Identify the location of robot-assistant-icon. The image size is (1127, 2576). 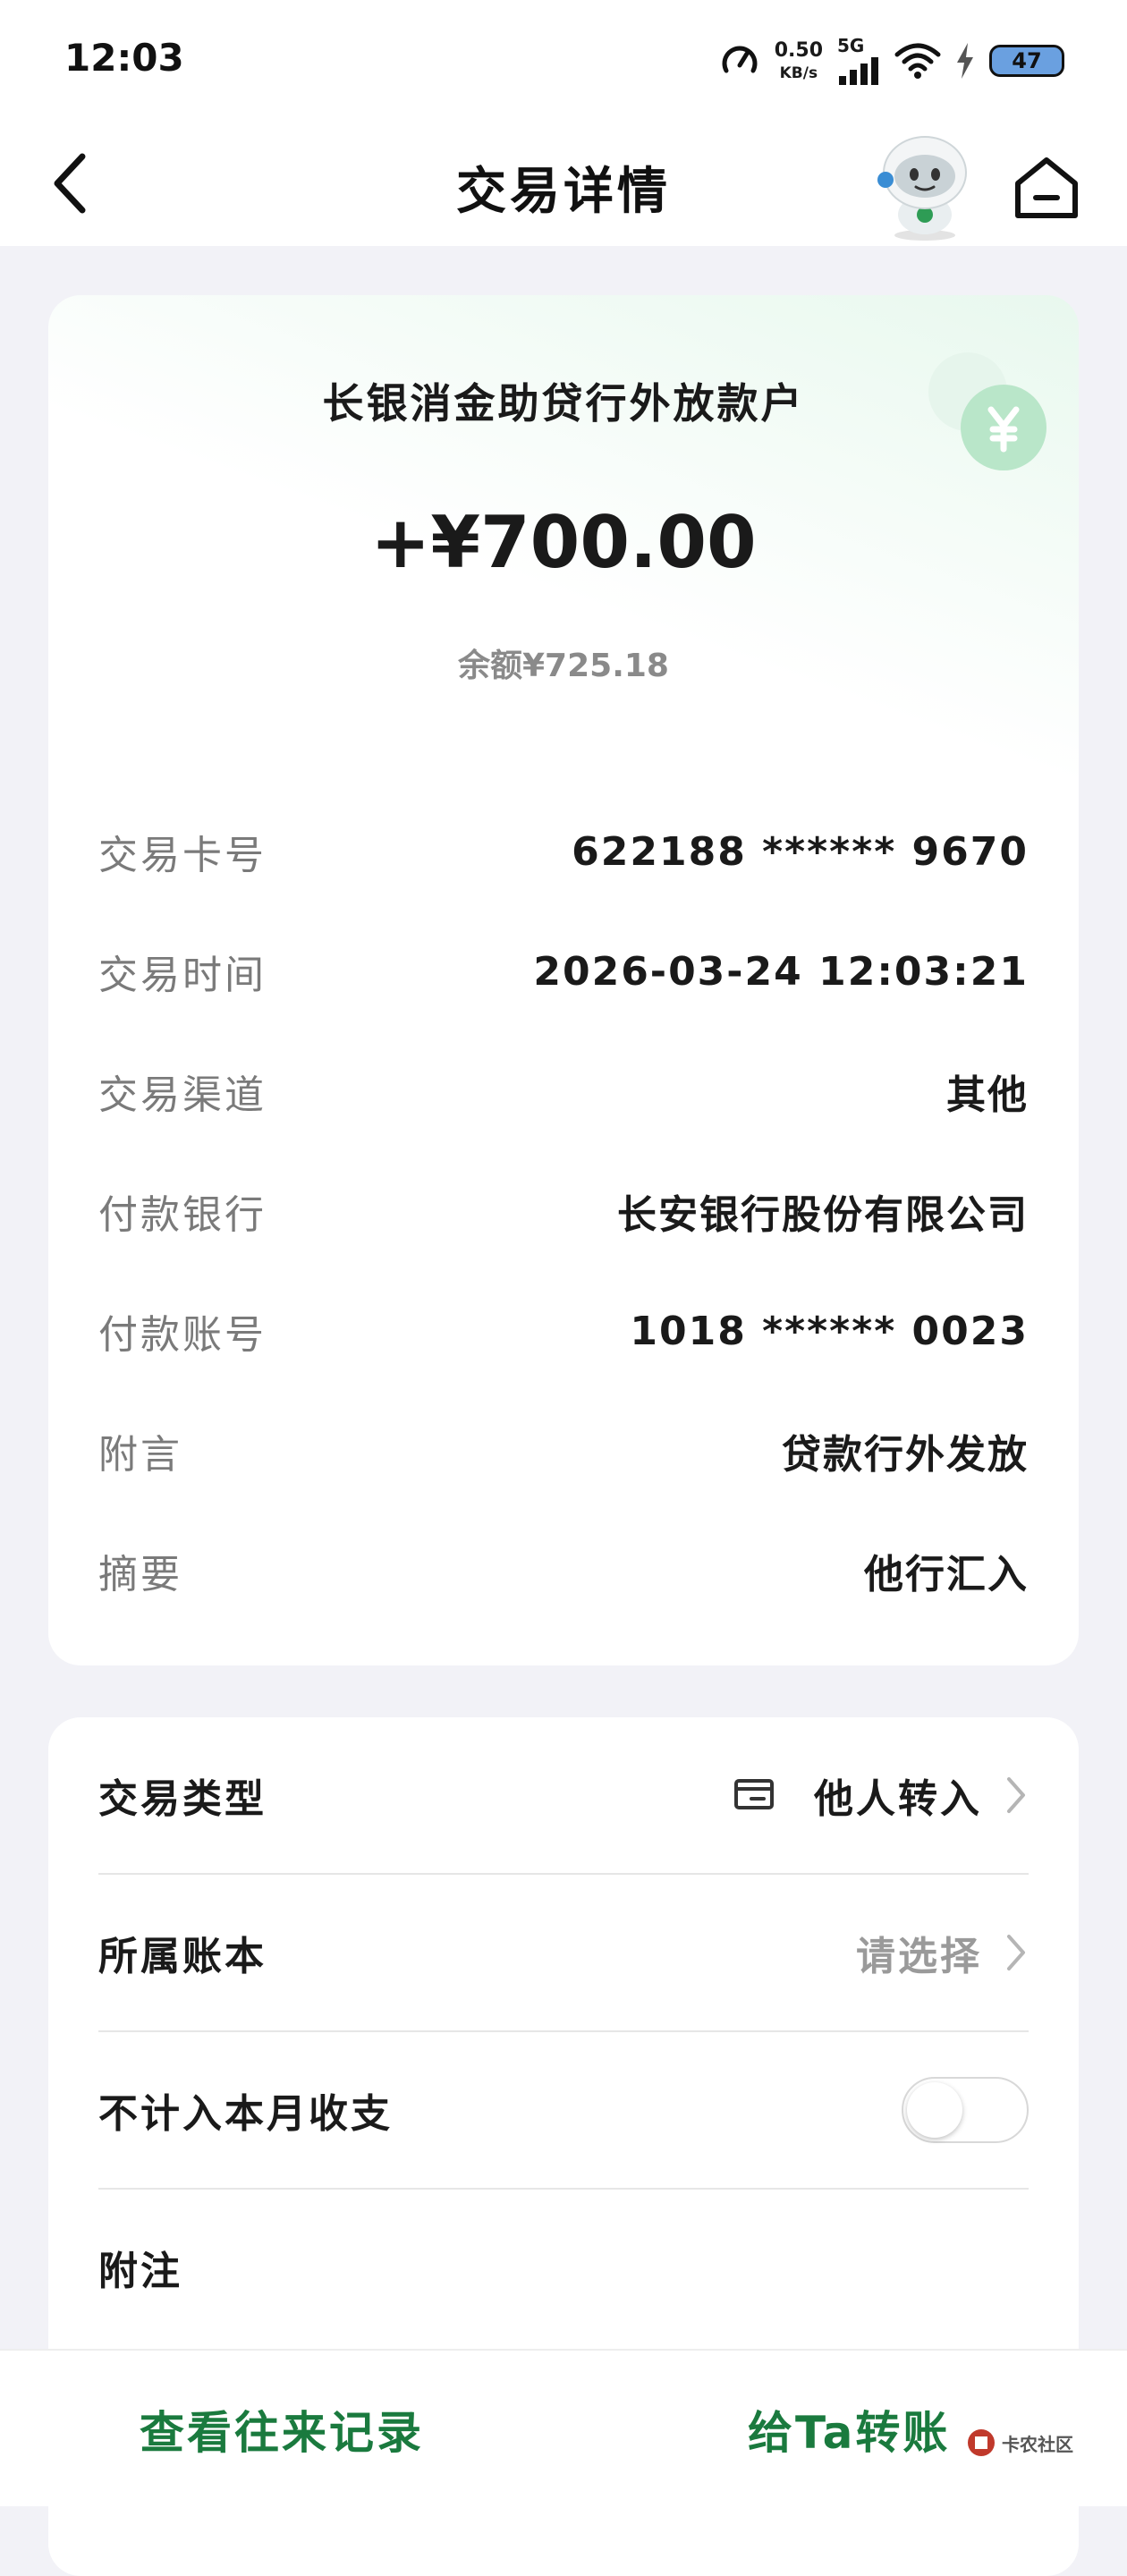
(925, 186).